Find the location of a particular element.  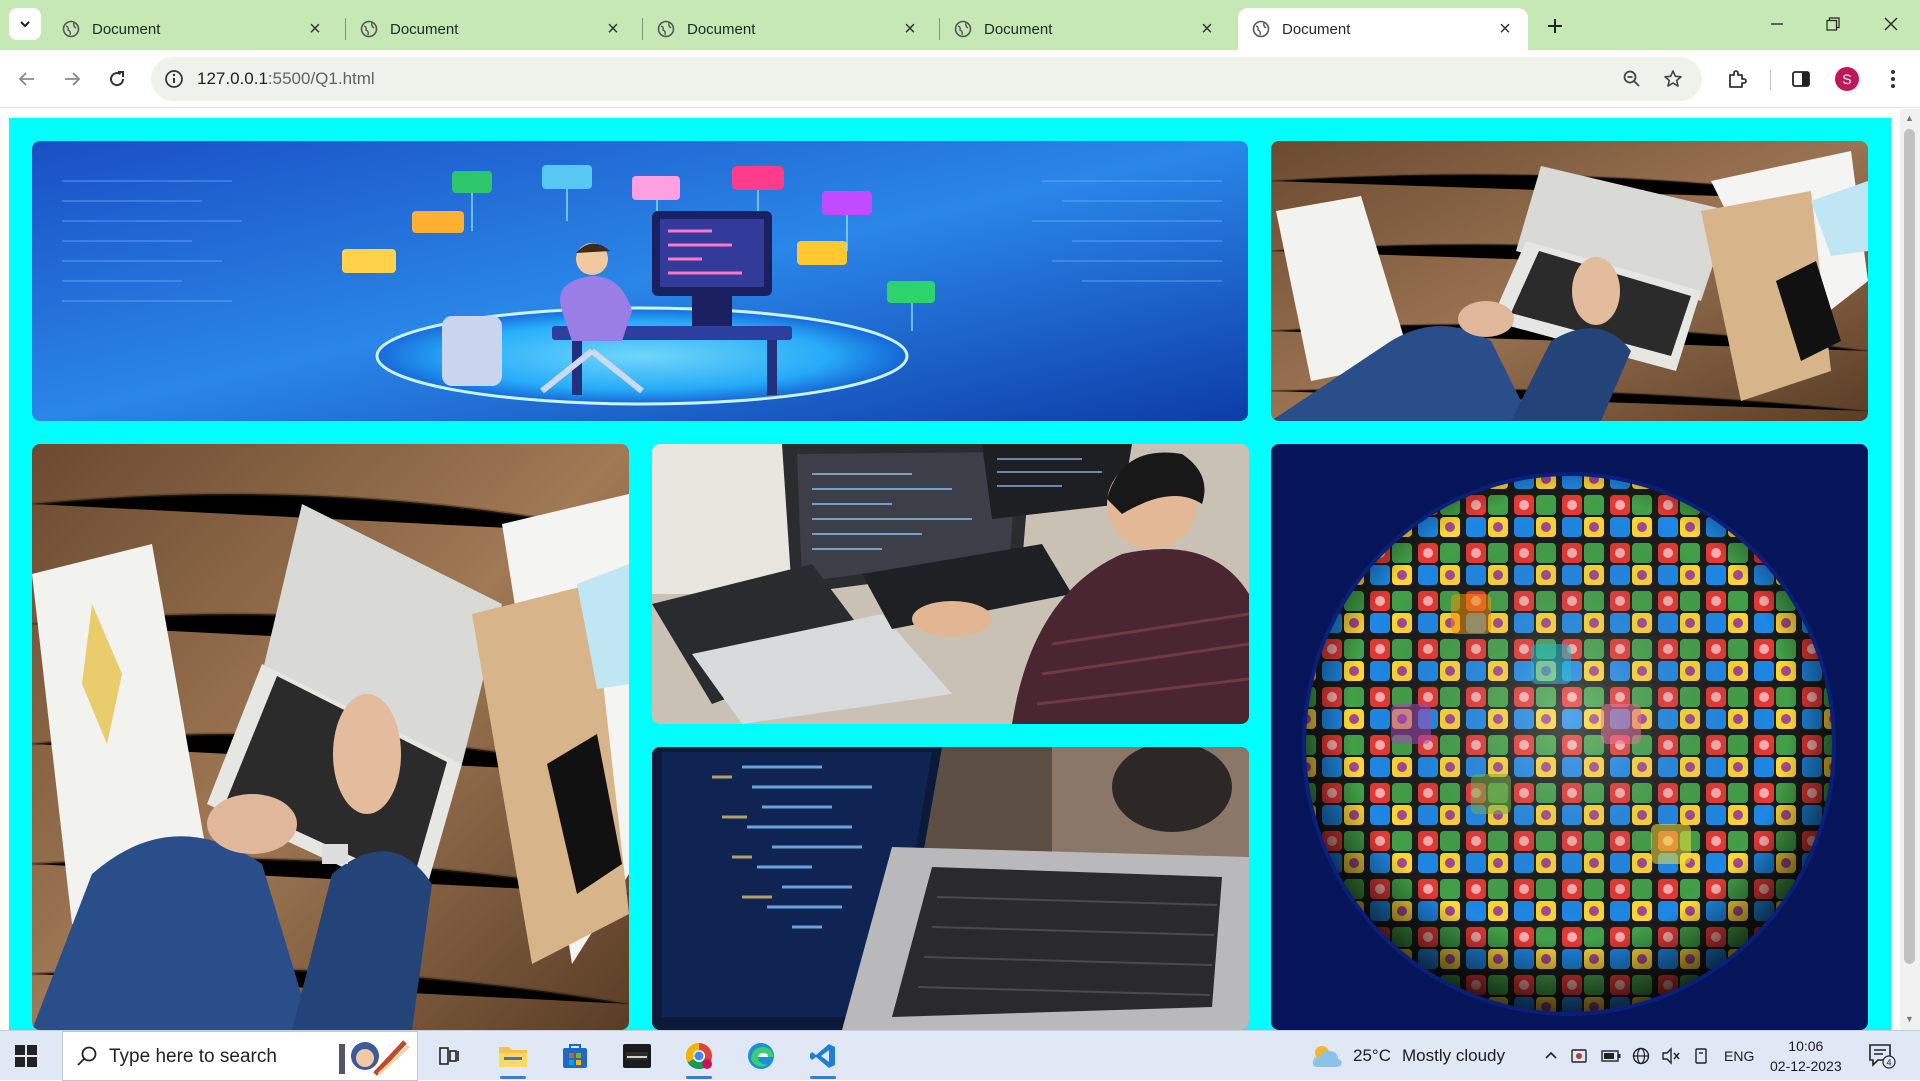

menu-kebab-icon is located at coordinates (1893, 79).